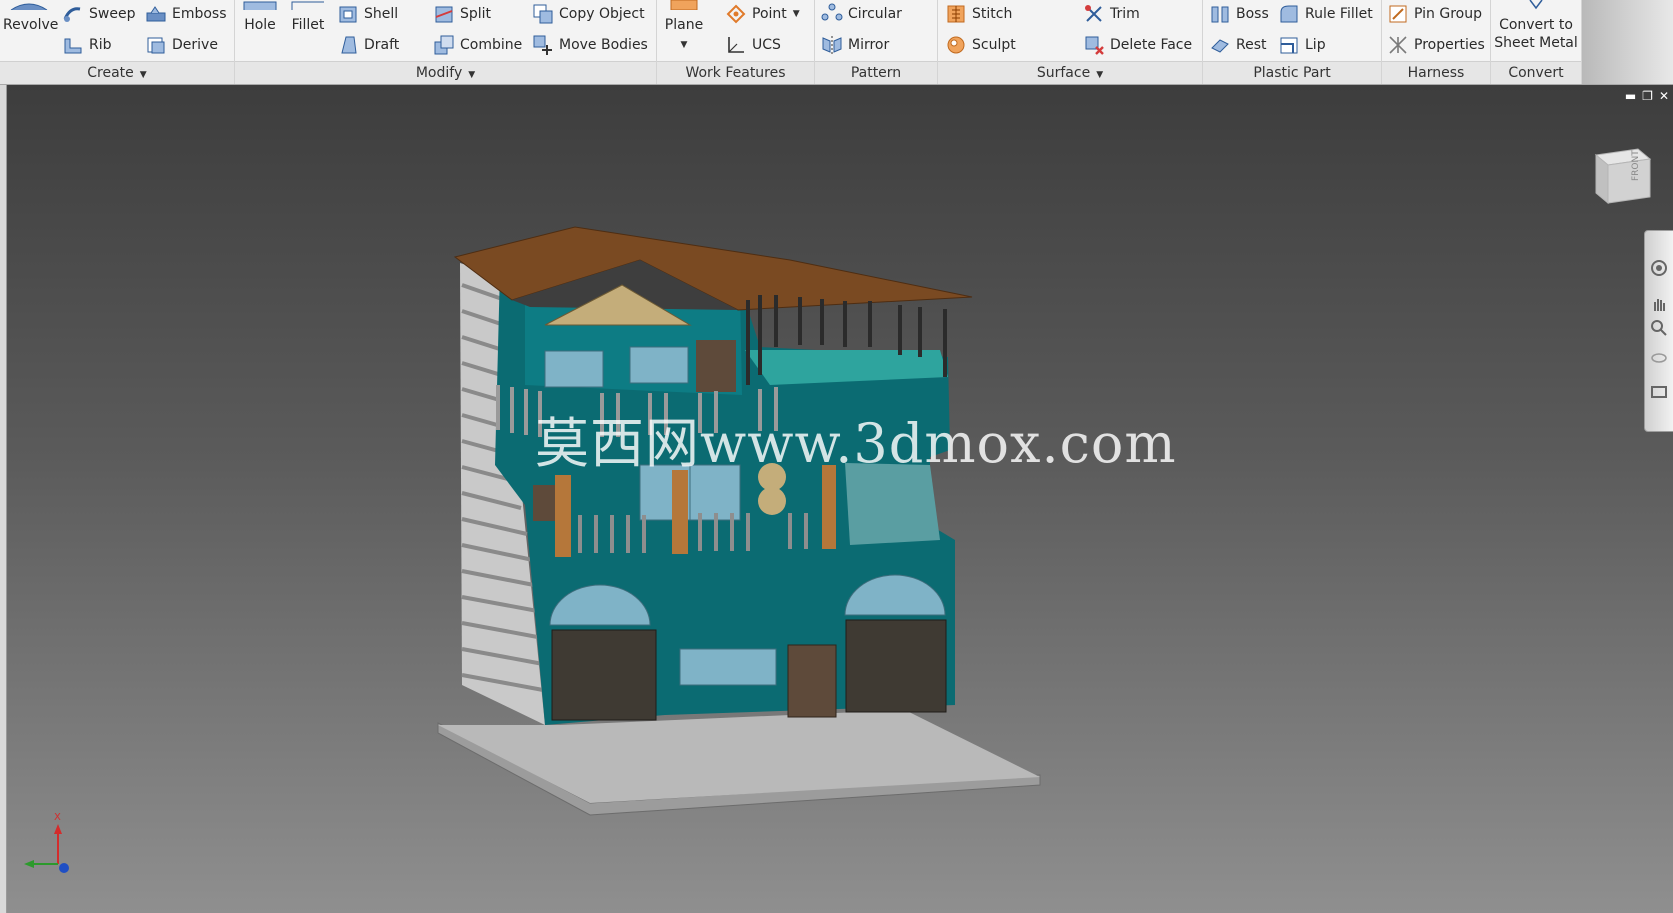 Image resolution: width=1673 pixels, height=913 pixels. Describe the element at coordinates (307, 5) in the screenshot. I see `fillet-icon` at that location.